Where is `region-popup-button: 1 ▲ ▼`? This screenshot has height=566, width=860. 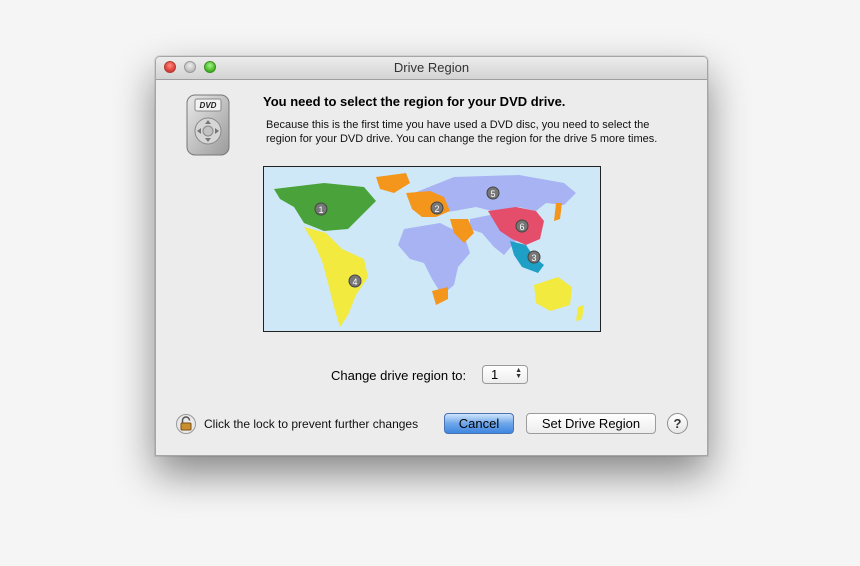
region-popup-button: 1 ▲ ▼ is located at coordinates (505, 374).